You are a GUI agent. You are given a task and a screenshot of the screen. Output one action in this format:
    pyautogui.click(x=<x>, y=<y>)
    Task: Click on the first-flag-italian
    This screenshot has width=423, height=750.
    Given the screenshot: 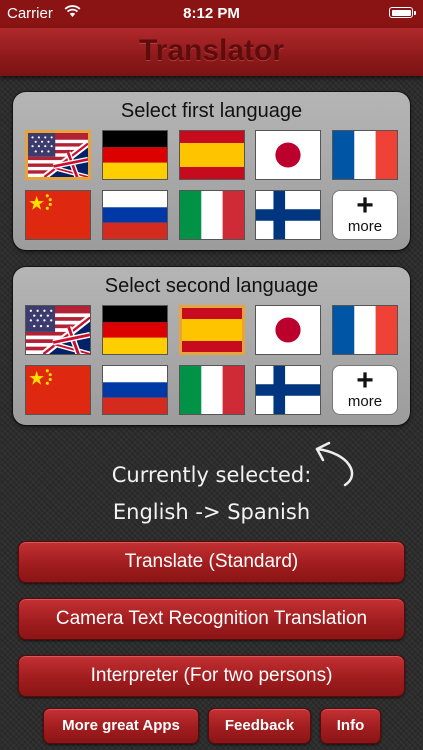 What is the action you would take?
    pyautogui.click(x=212, y=215)
    